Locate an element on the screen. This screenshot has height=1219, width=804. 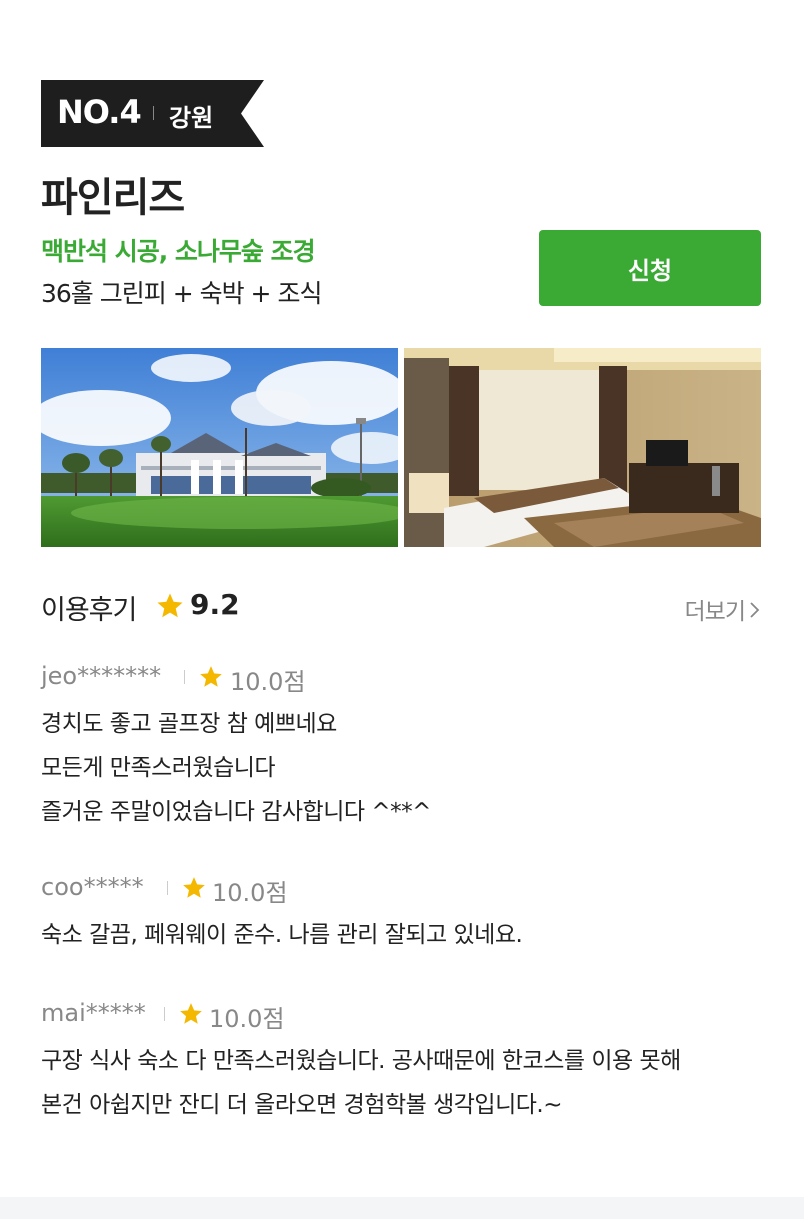
review-text-line: 구장 식사 숙소 다 만족스러웠습니다. 공사때문에 한코스를 이용 못해 is located at coordinates (361, 1061).